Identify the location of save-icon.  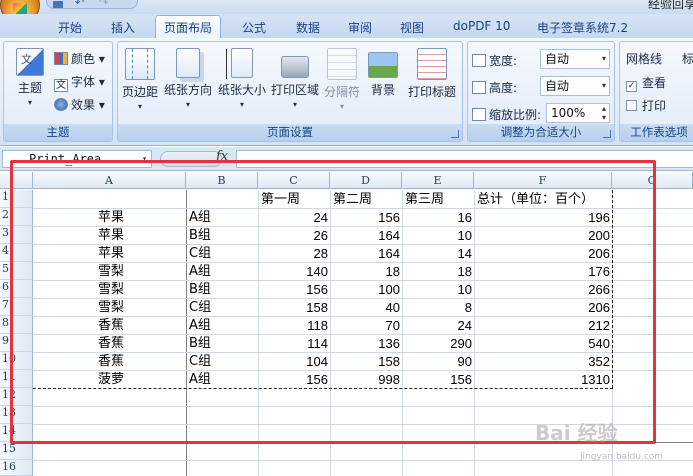
(58, 4).